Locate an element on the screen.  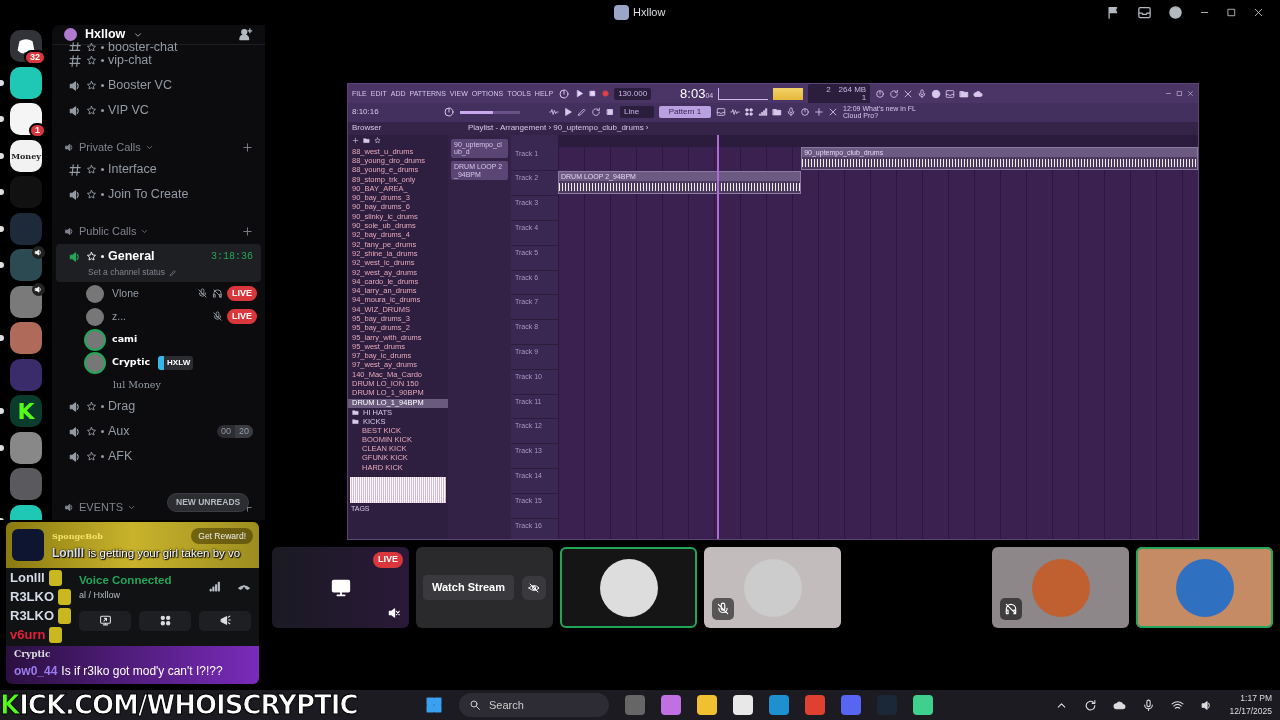
song-time: 8:03 is located at coordinates (693, 93).